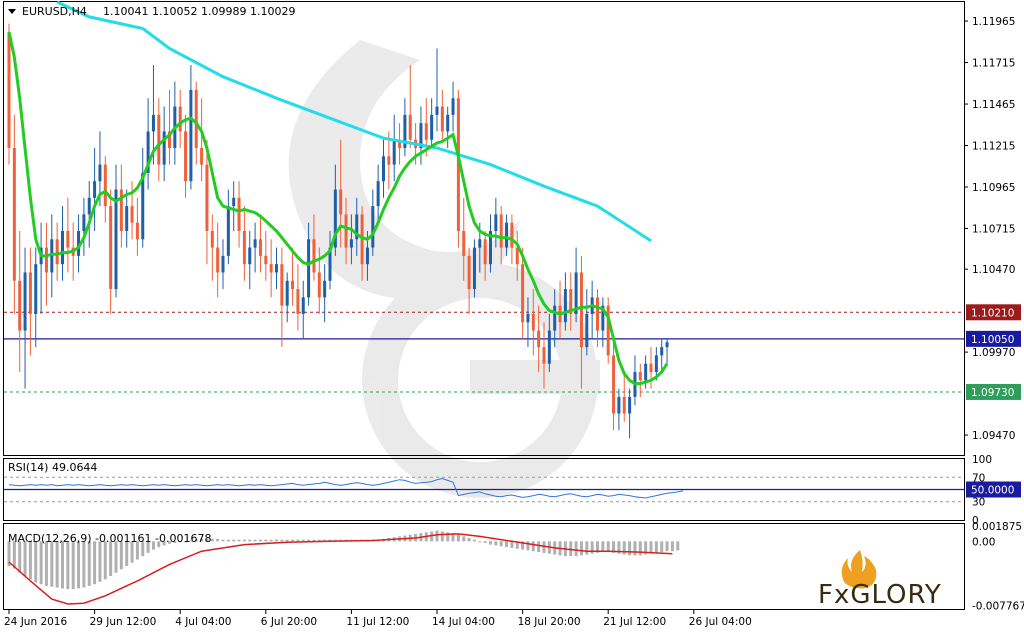 The height and width of the screenshot is (640, 1024). Describe the element at coordinates (982, 460) in the screenshot. I see `rsi-tick-label: 100` at that location.